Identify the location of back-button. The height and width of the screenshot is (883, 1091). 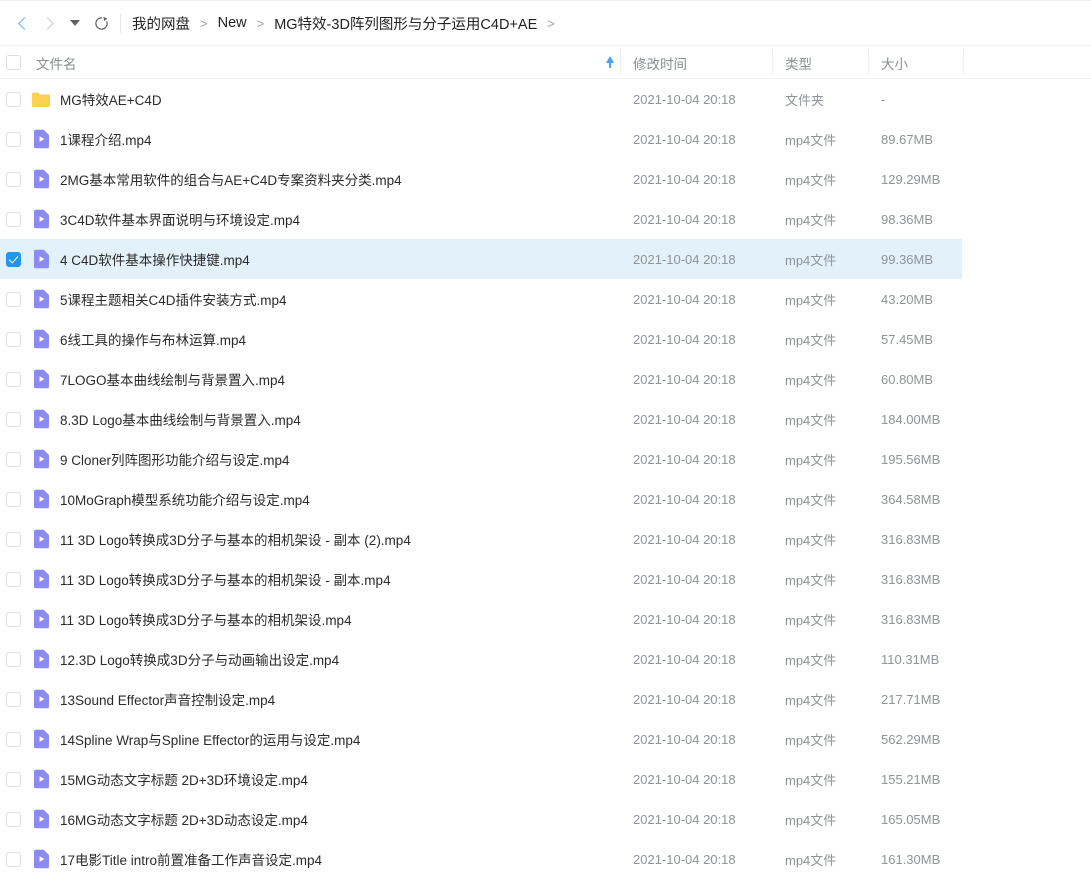
(23, 23).